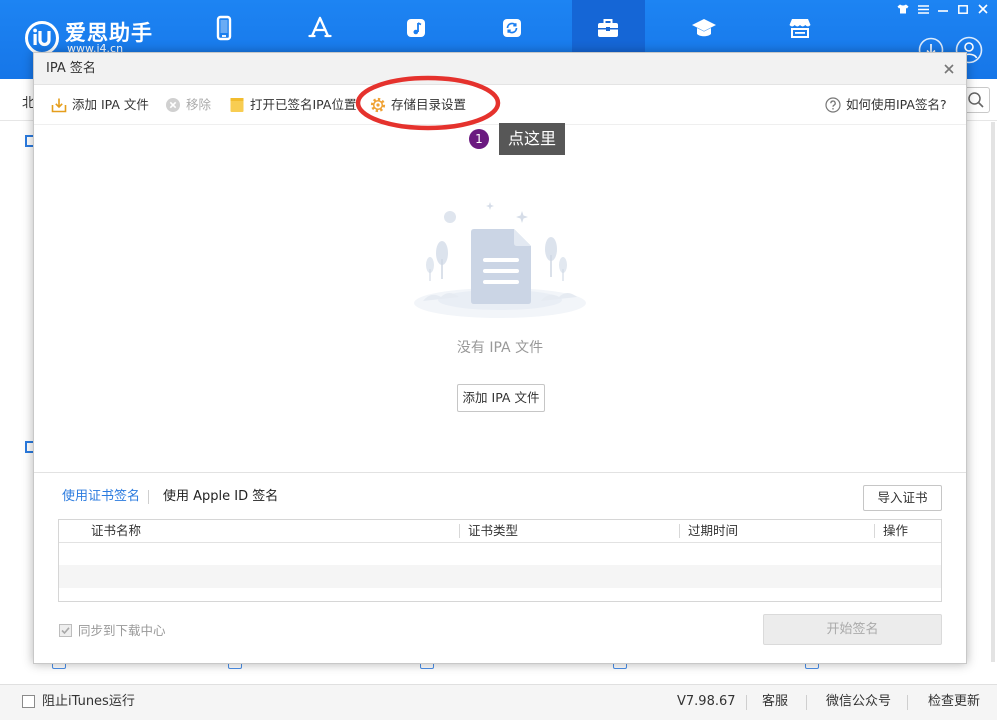 The height and width of the screenshot is (720, 997). I want to click on skin-button, so click(903, 9).